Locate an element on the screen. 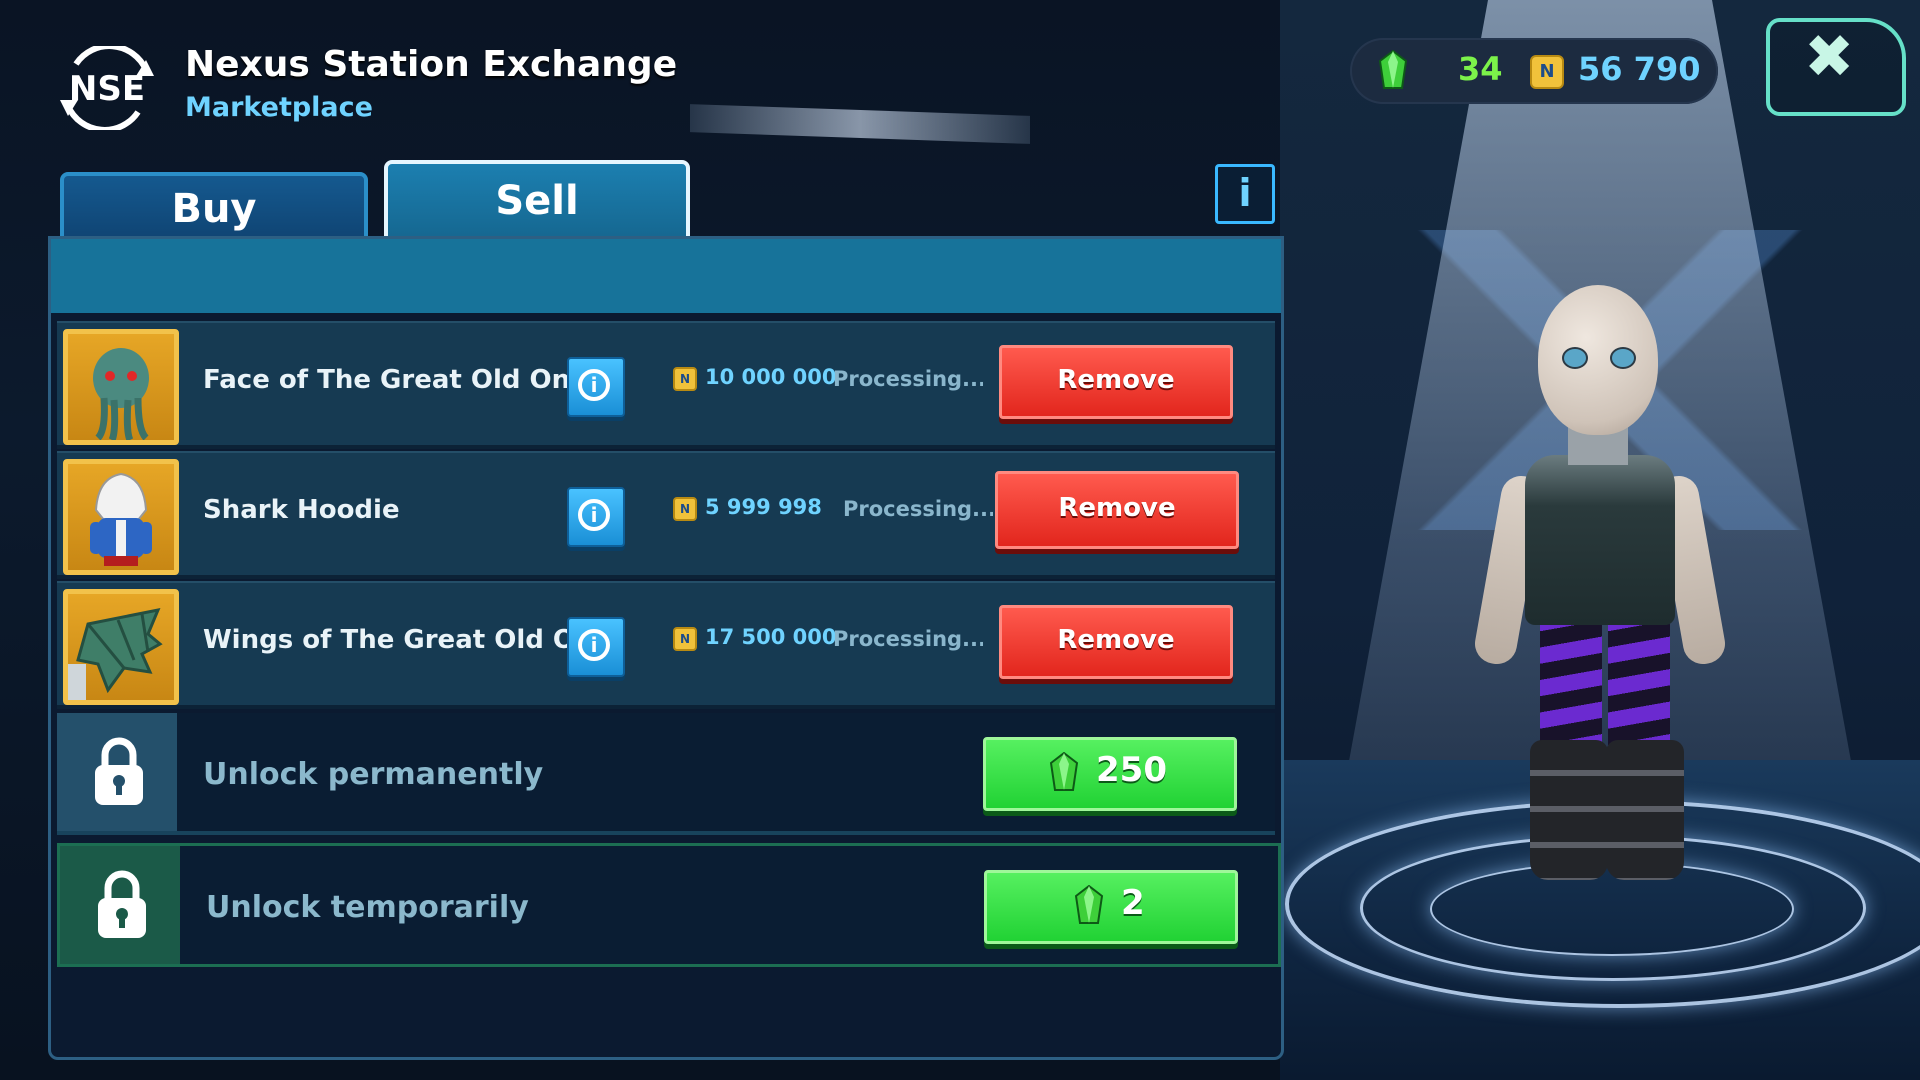  player-avatar is located at coordinates (1600, 595).